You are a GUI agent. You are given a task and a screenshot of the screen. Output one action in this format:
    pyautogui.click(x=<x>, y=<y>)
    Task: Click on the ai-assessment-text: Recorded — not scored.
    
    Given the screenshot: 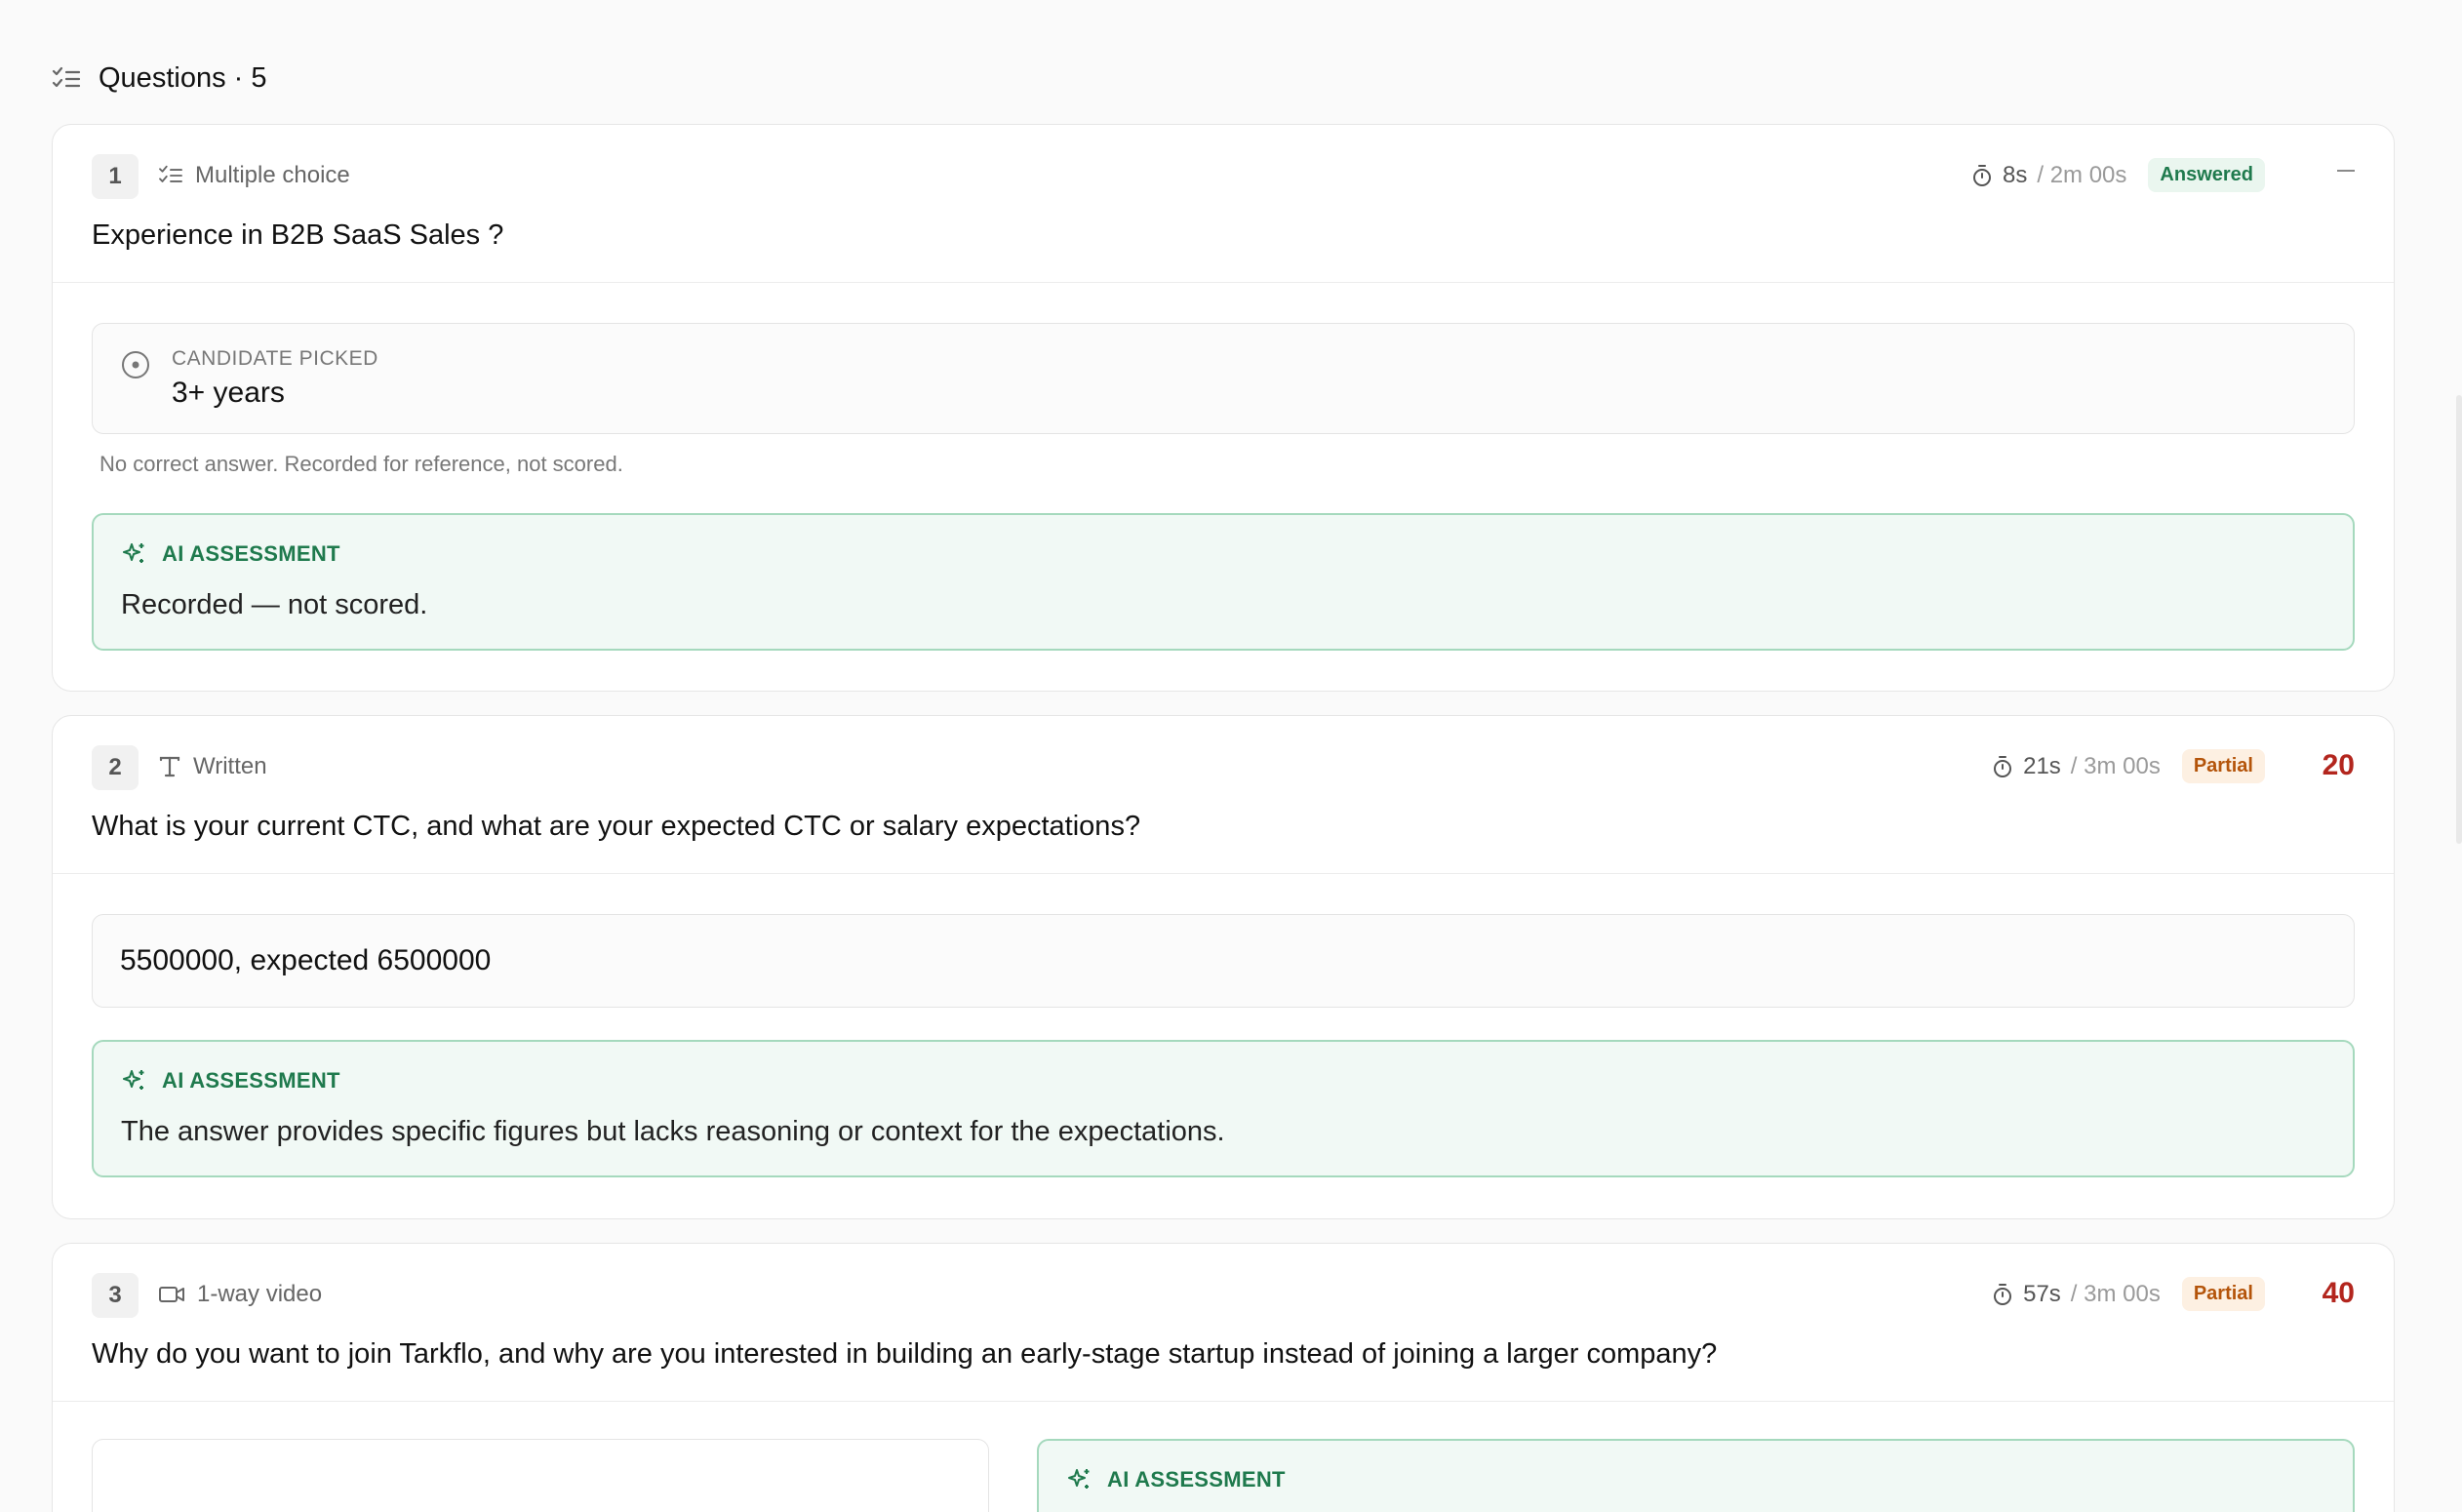 What is the action you would take?
    pyautogui.click(x=275, y=604)
    